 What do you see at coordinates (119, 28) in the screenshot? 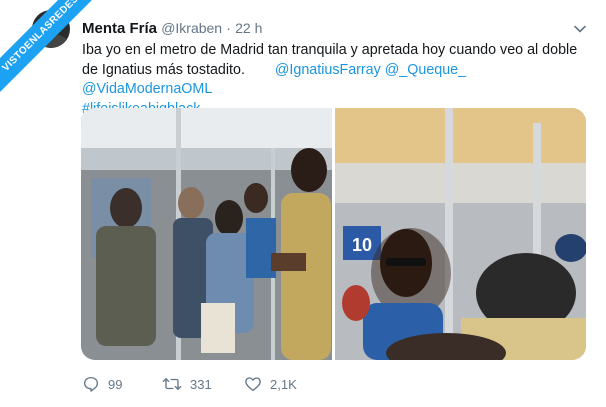
I see `author-name: Menta Fría` at bounding box center [119, 28].